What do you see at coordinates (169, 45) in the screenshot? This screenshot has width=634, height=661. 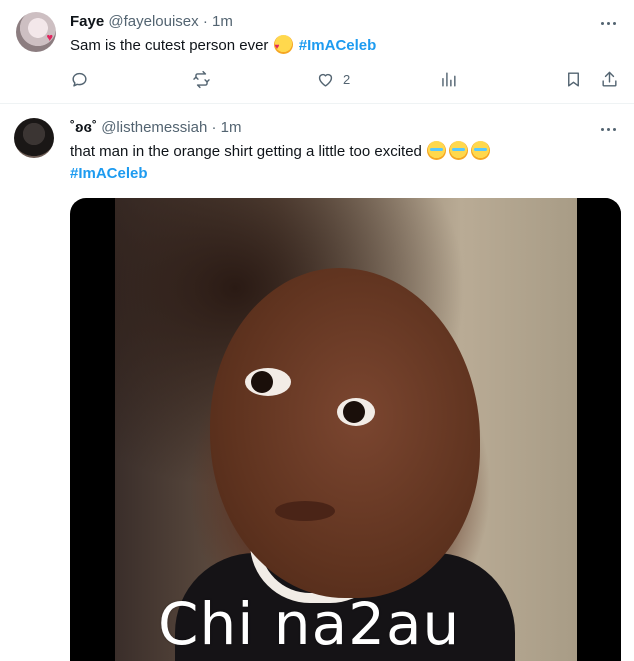 I see `tweet-body: Sam is the cutest person ever` at bounding box center [169, 45].